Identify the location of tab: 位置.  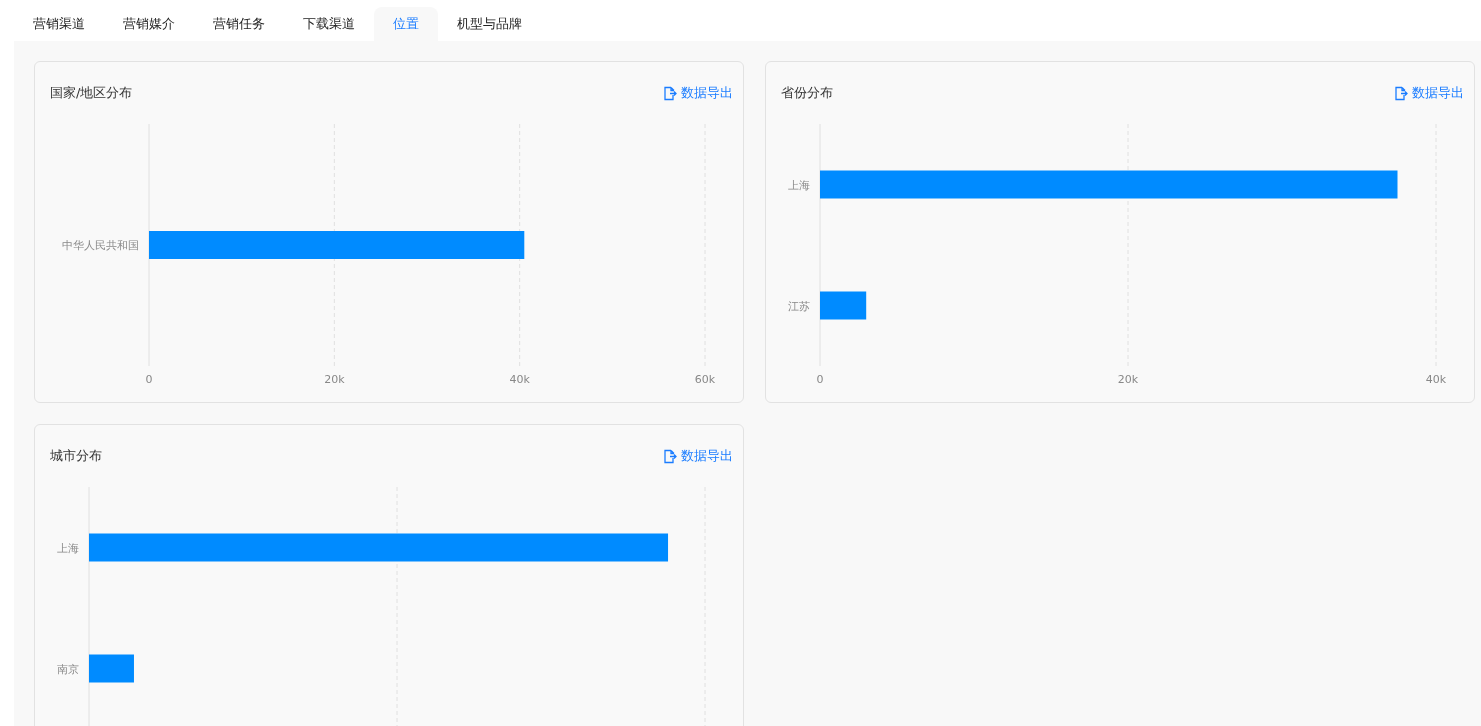
(406, 24).